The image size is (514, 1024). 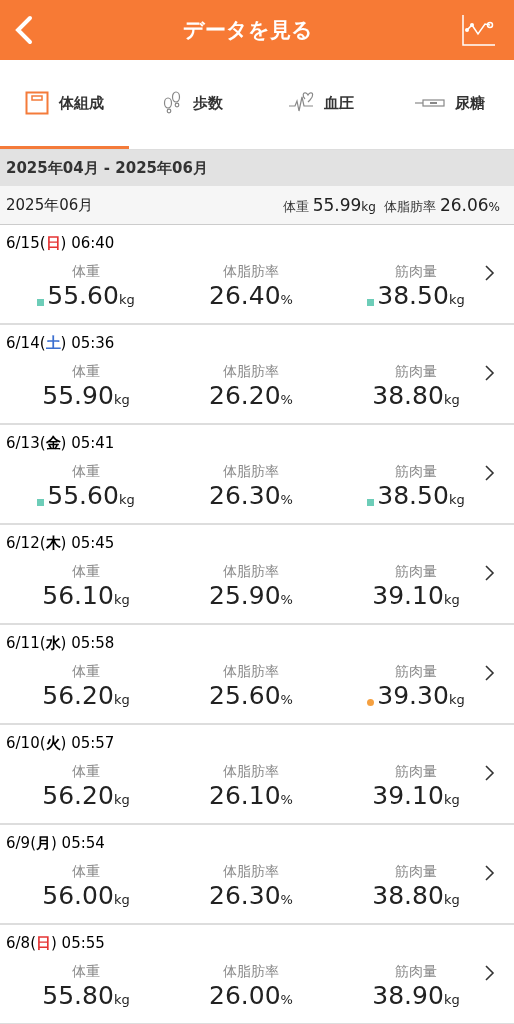 I want to click on summary-value: 26.06%, so click(x=469, y=204).